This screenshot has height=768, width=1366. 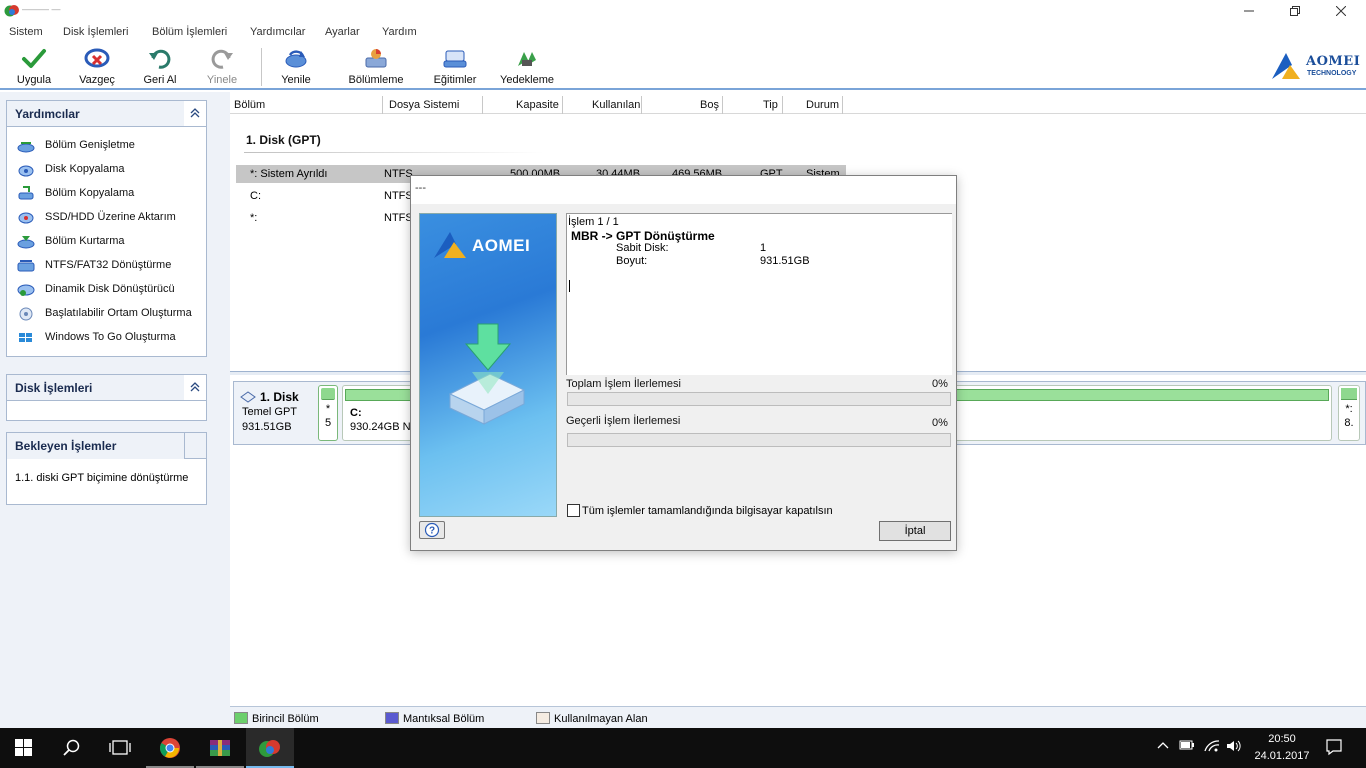 I want to click on refresh-label: Yenile, so click(x=296, y=80).